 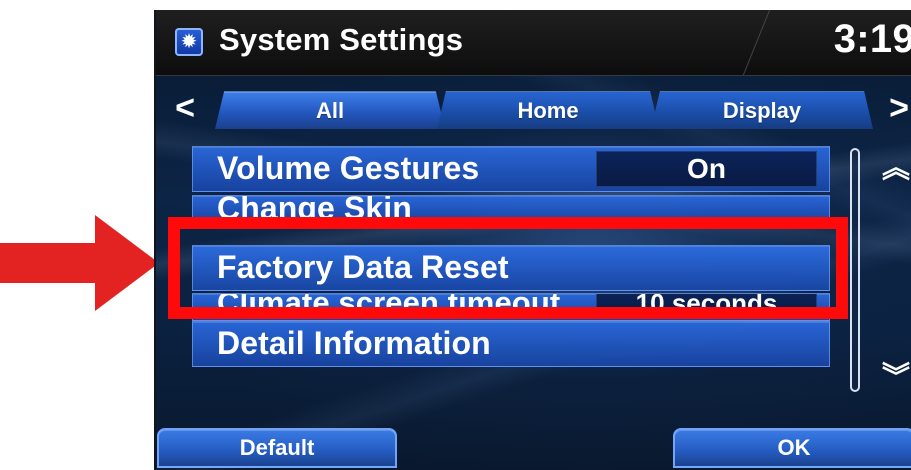 What do you see at coordinates (511, 169) in the screenshot?
I see `setting-row-volume-gestures: Volume Gestures On` at bounding box center [511, 169].